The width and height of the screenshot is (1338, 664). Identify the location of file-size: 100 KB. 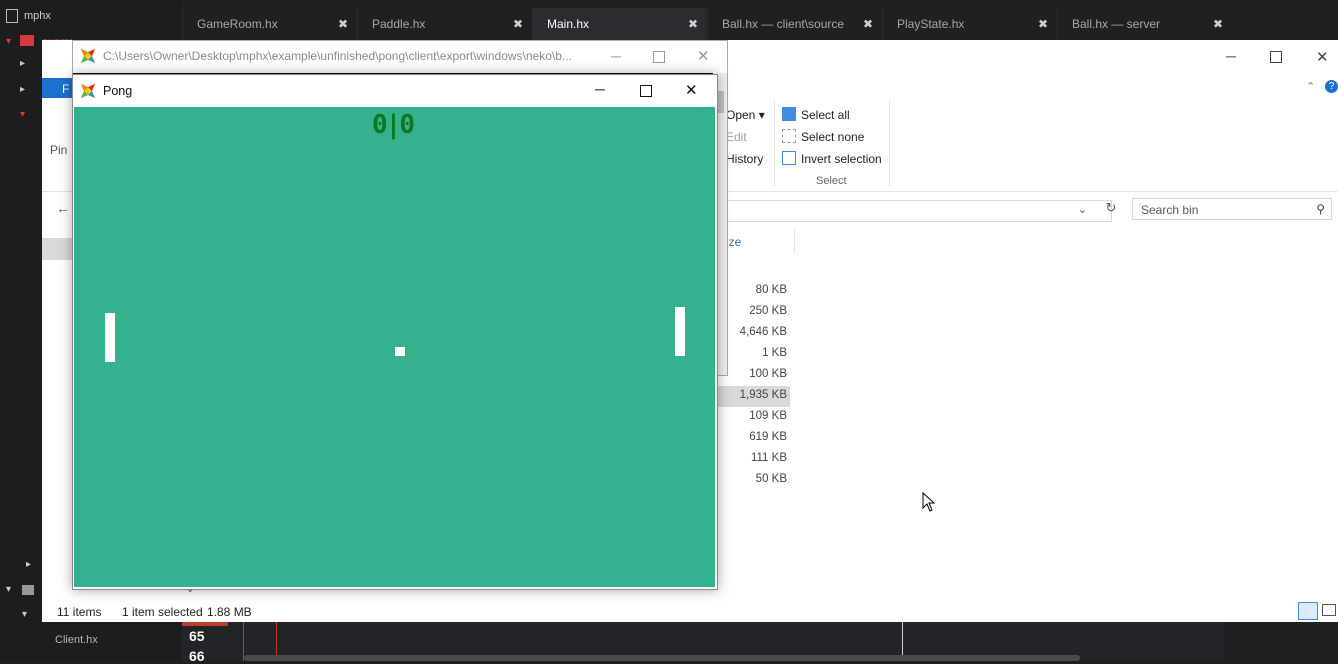
(768, 374).